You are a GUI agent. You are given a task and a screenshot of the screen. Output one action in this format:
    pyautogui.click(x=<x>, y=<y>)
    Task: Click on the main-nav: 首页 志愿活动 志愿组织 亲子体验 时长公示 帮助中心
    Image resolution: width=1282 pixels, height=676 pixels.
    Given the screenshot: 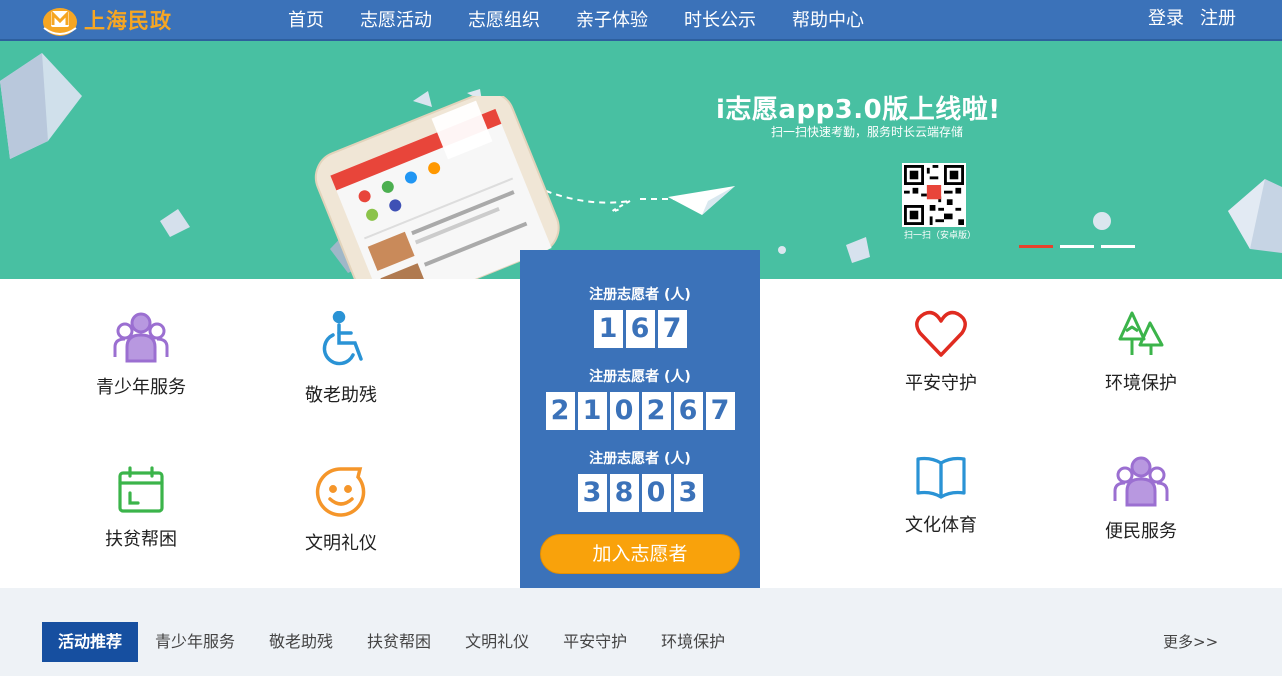 What is the action you would take?
    pyautogui.click(x=576, y=20)
    